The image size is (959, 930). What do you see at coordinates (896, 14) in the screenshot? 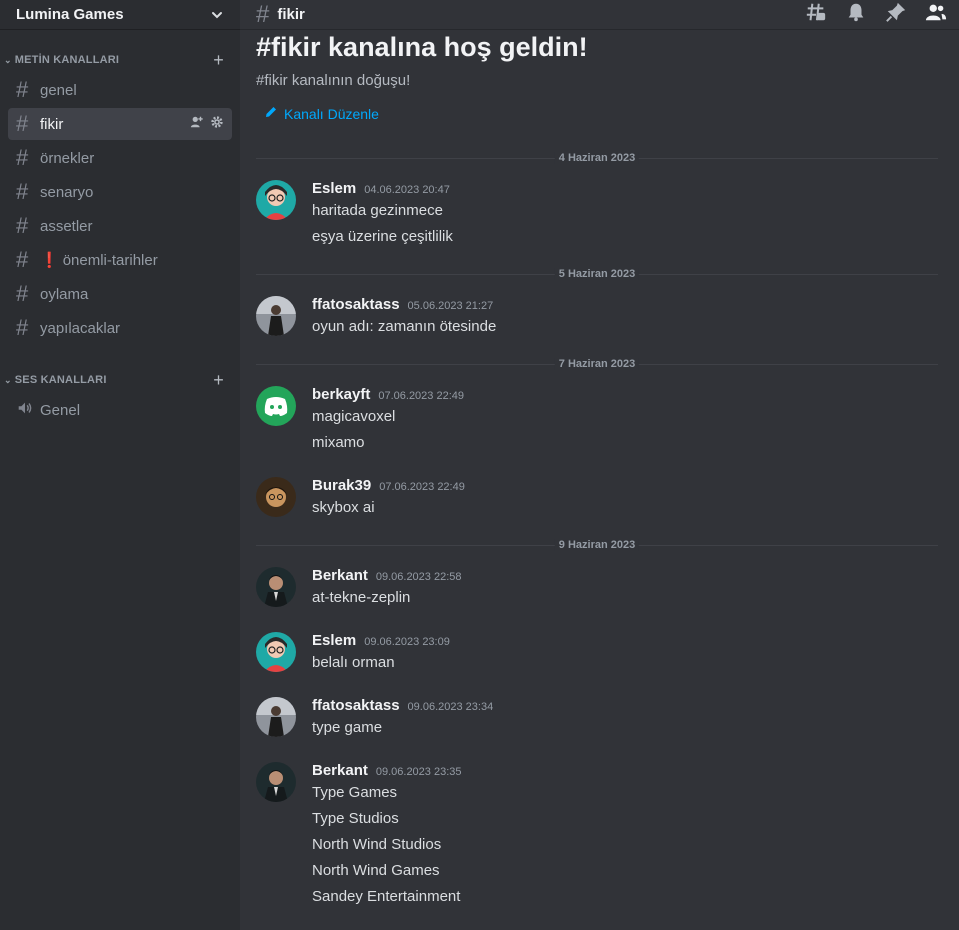
I see `pin-icon` at bounding box center [896, 14].